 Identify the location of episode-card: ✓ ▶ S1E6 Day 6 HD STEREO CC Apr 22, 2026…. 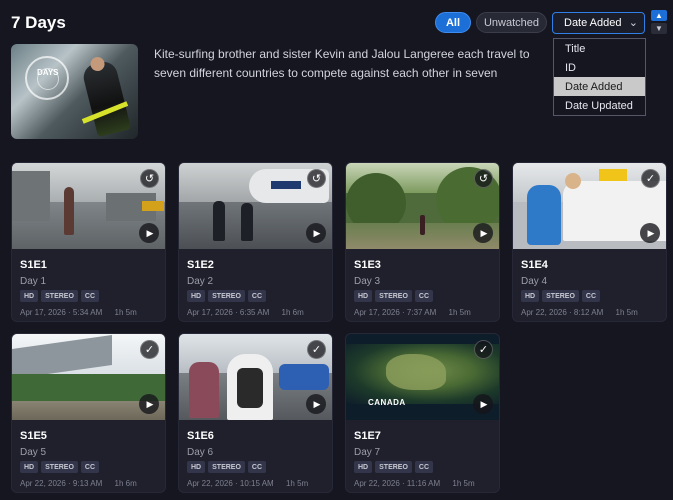
(255, 413).